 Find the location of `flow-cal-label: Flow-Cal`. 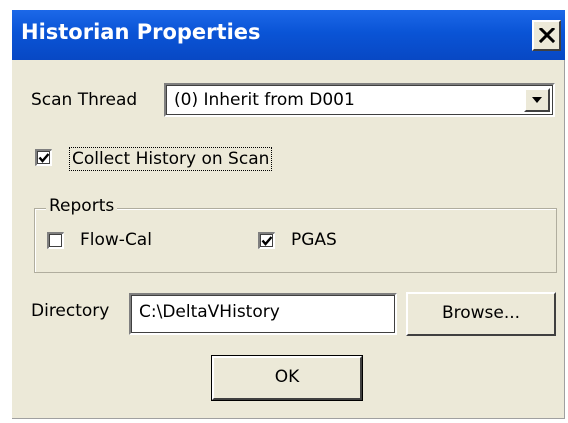

flow-cal-label: Flow-Cal is located at coordinates (116, 240).